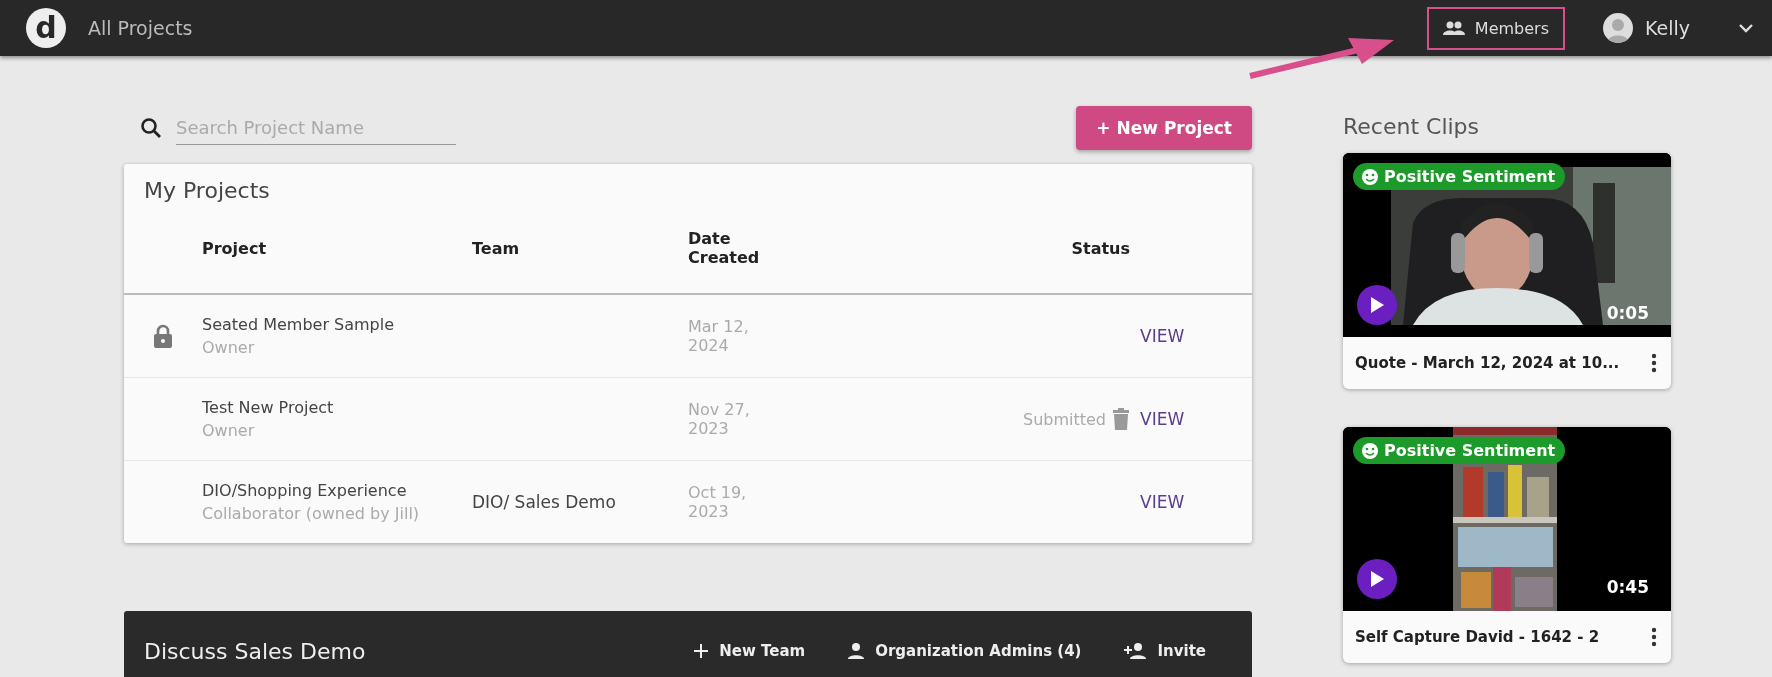  What do you see at coordinates (544, 502) in the screenshot?
I see `team-name: DIO/ Sales Demo` at bounding box center [544, 502].